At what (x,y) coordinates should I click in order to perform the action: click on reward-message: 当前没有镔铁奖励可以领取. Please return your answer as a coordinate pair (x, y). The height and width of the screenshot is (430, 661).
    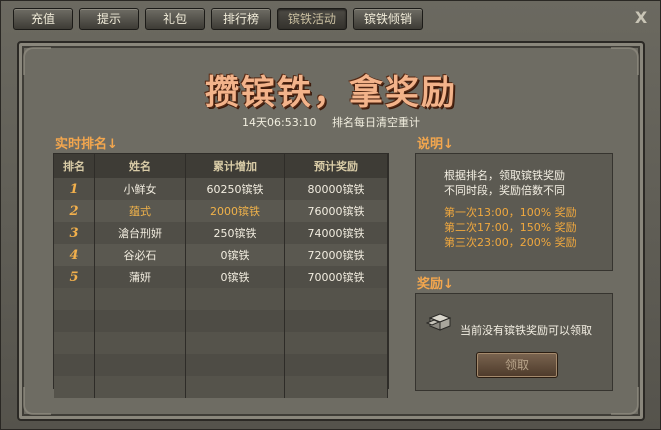
    Looking at the image, I should click on (526, 330).